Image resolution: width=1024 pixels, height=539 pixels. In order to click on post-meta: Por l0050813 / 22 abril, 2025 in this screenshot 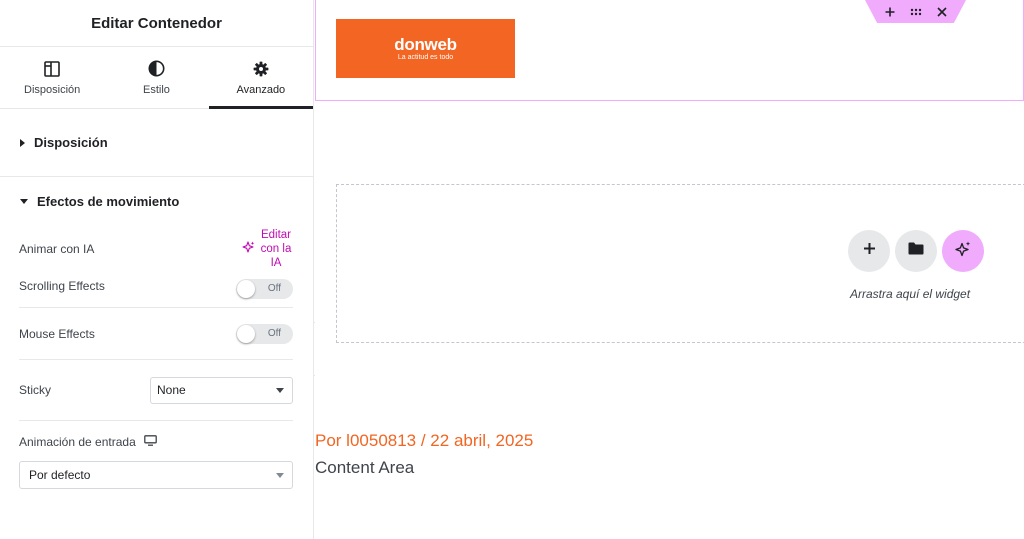, I will do `click(424, 440)`.